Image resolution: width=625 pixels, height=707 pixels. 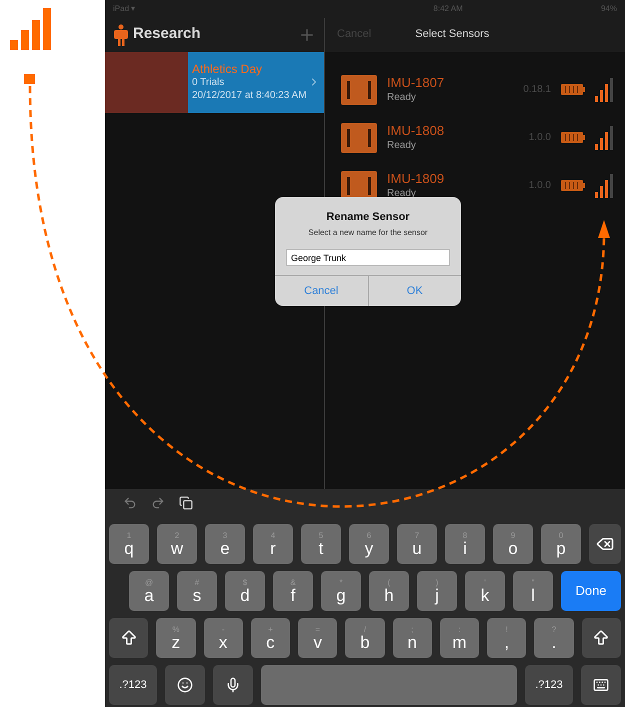 I want to click on sensor-name: IMU-1809, so click(x=416, y=179).